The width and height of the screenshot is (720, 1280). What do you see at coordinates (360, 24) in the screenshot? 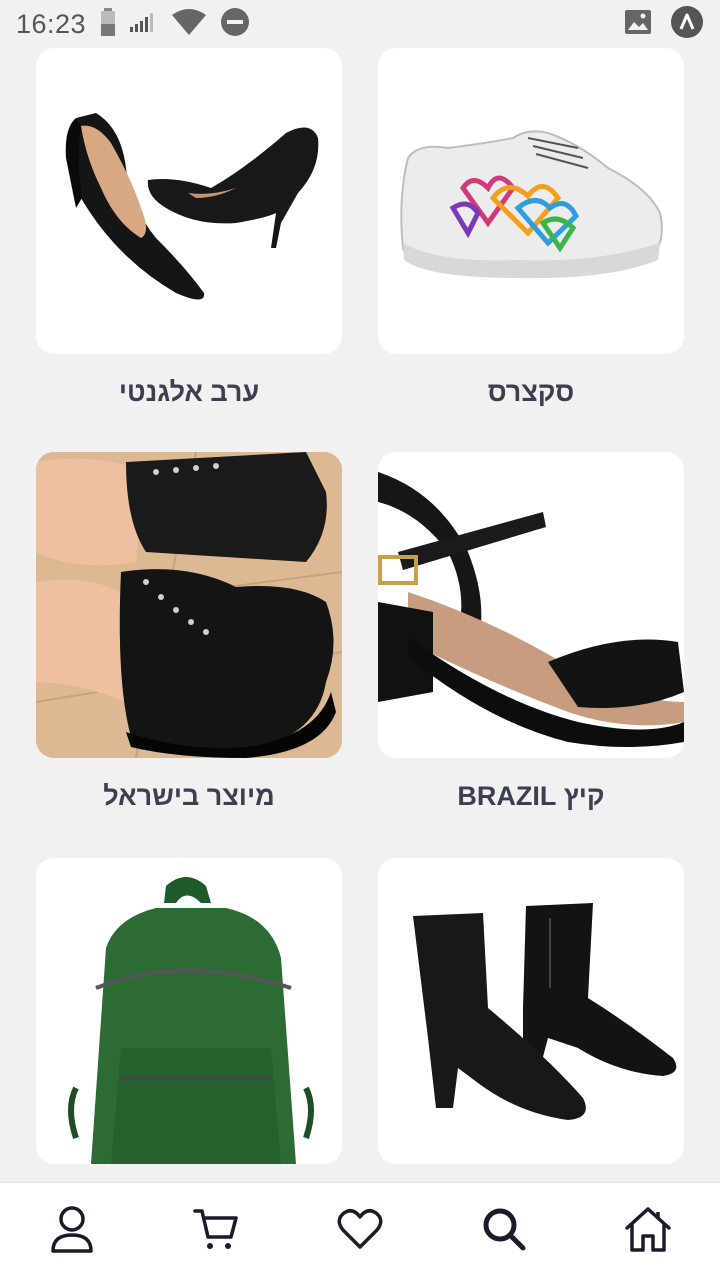
I see `status-bar: 16:23` at bounding box center [360, 24].